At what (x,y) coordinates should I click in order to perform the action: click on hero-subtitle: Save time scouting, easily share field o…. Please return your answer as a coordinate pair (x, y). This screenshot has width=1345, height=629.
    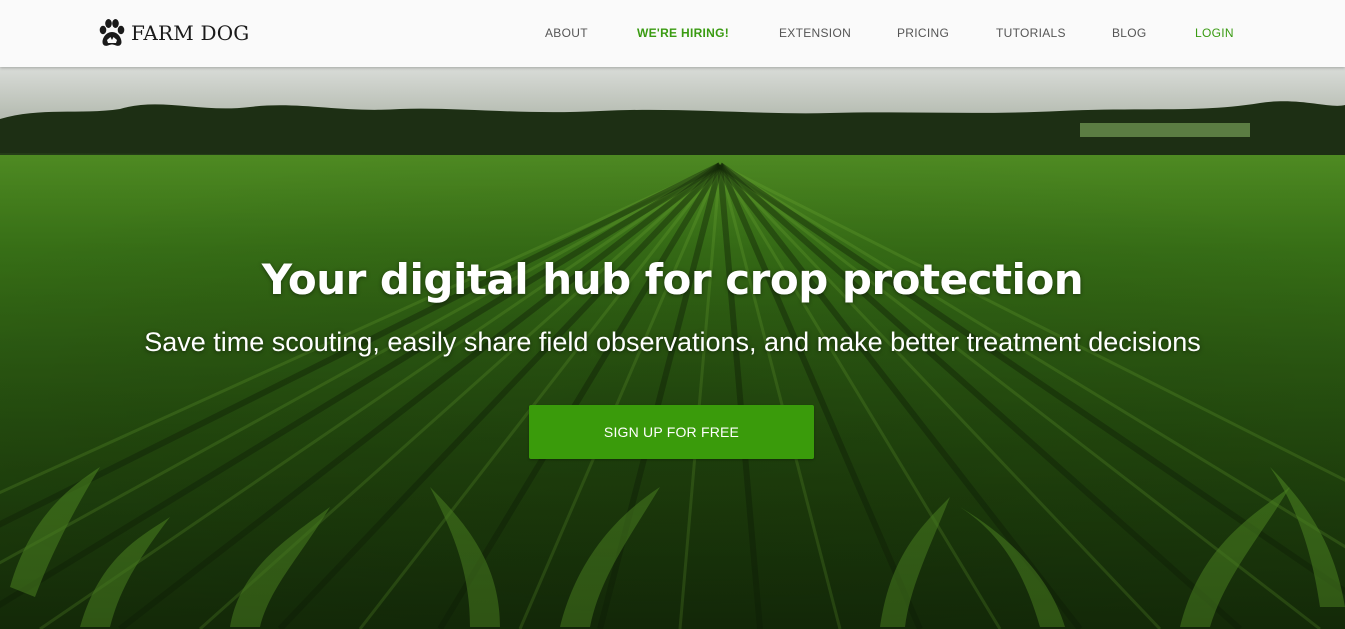
    Looking at the image, I should click on (672, 342).